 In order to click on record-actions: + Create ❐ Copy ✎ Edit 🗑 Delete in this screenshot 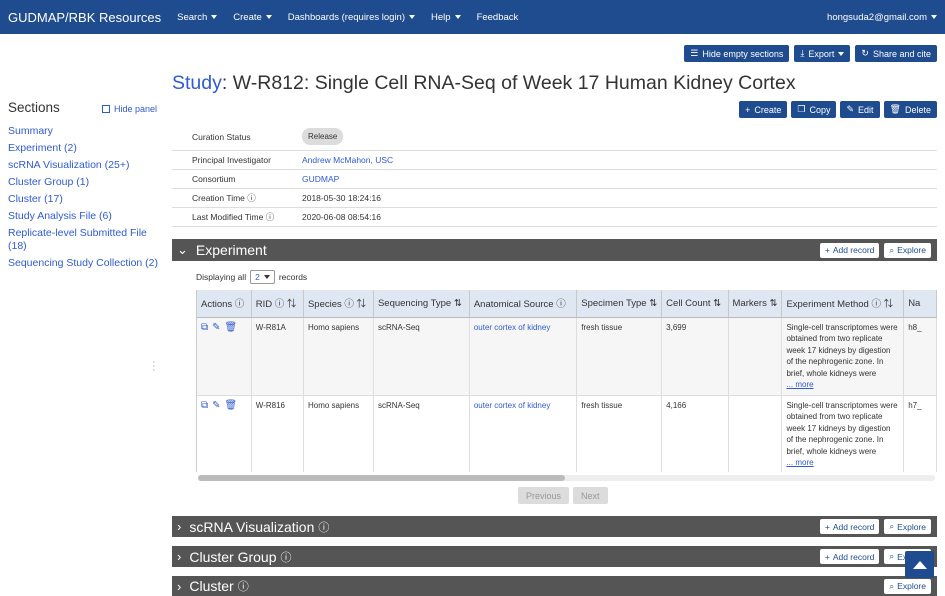, I will do `click(838, 109)`.